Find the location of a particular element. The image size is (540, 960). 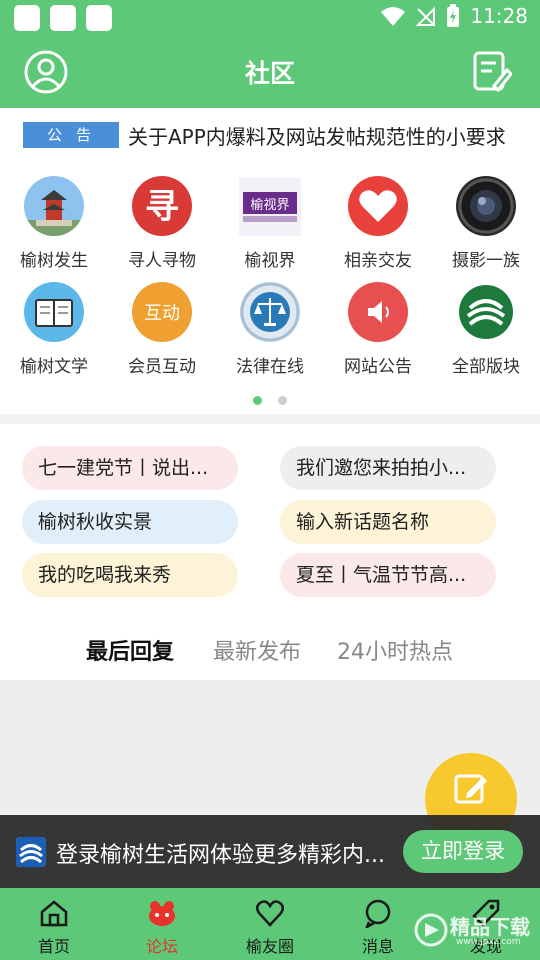

category-member-interaction: 互动 会员互动 is located at coordinates (162, 322).